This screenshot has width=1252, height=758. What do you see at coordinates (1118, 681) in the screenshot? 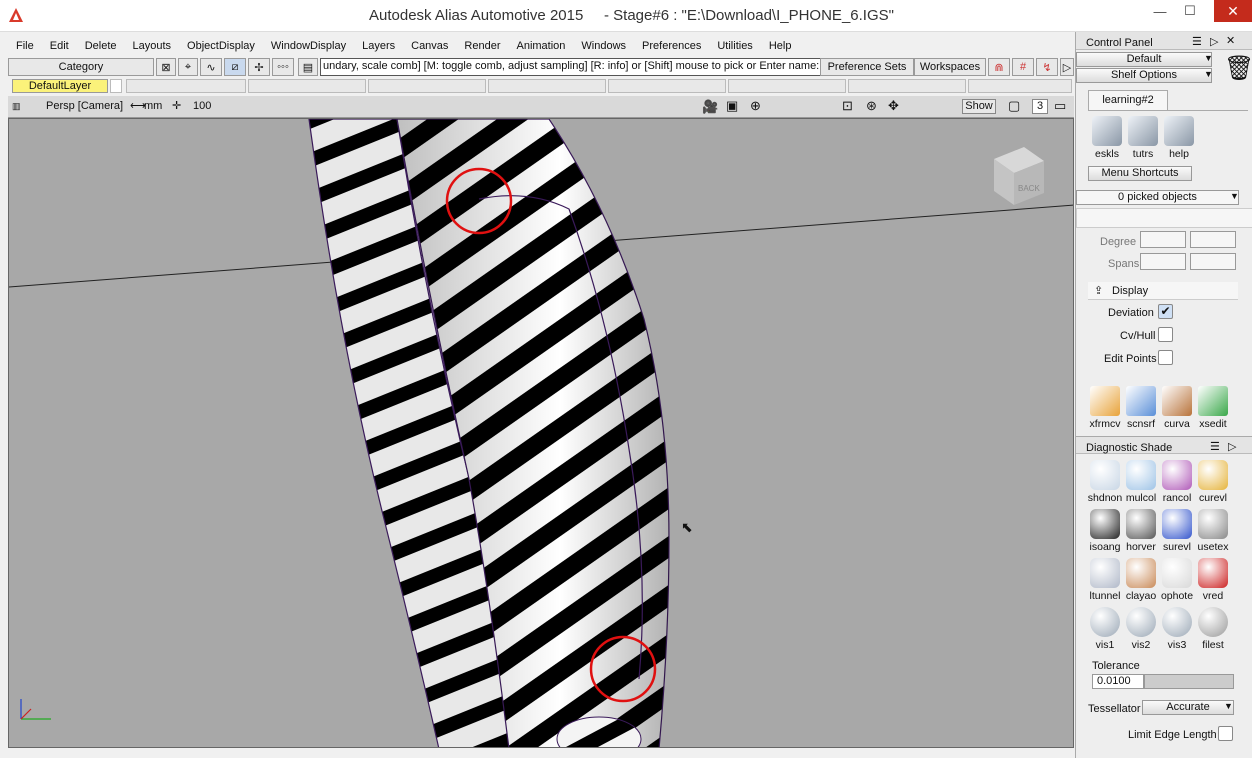
I see `tolerance-field: 0.0100` at bounding box center [1118, 681].